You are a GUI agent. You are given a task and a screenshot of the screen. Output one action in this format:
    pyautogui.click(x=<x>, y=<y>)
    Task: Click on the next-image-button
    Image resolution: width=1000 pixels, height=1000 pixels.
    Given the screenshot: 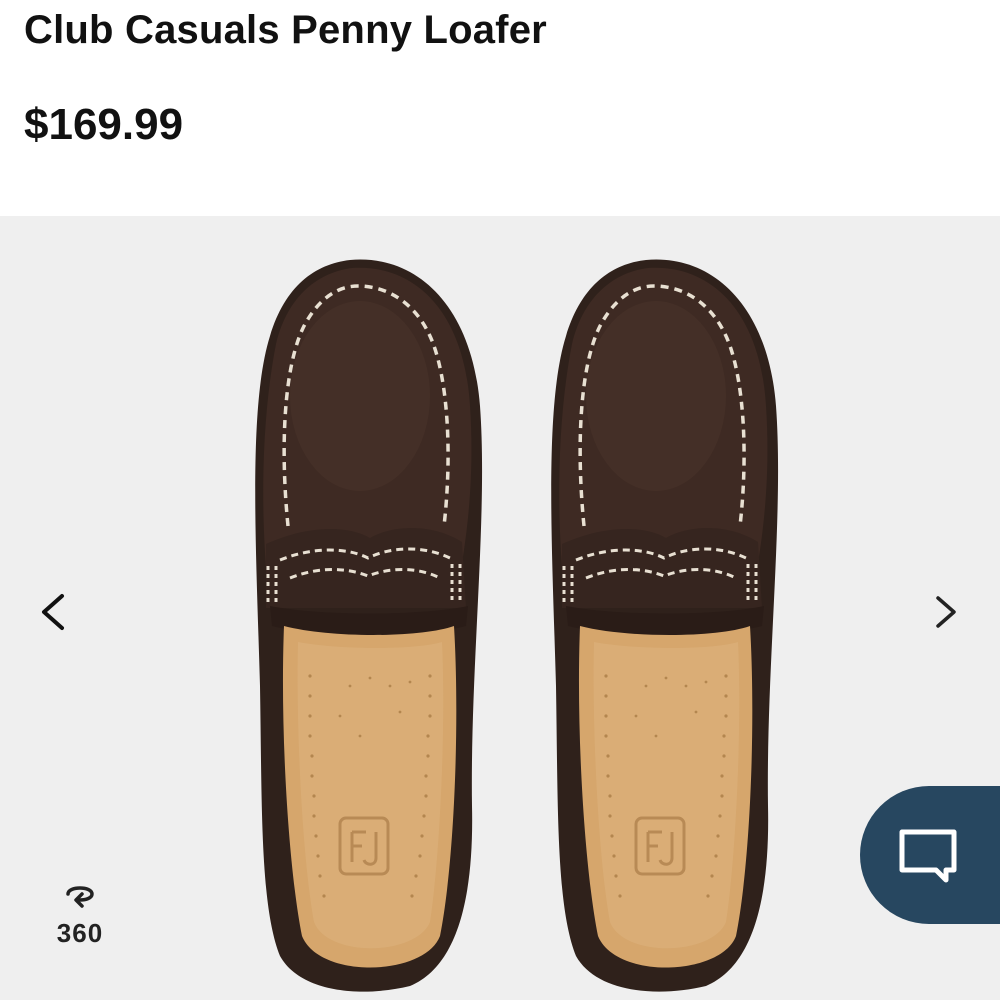 What is the action you would take?
    pyautogui.click(x=946, y=612)
    